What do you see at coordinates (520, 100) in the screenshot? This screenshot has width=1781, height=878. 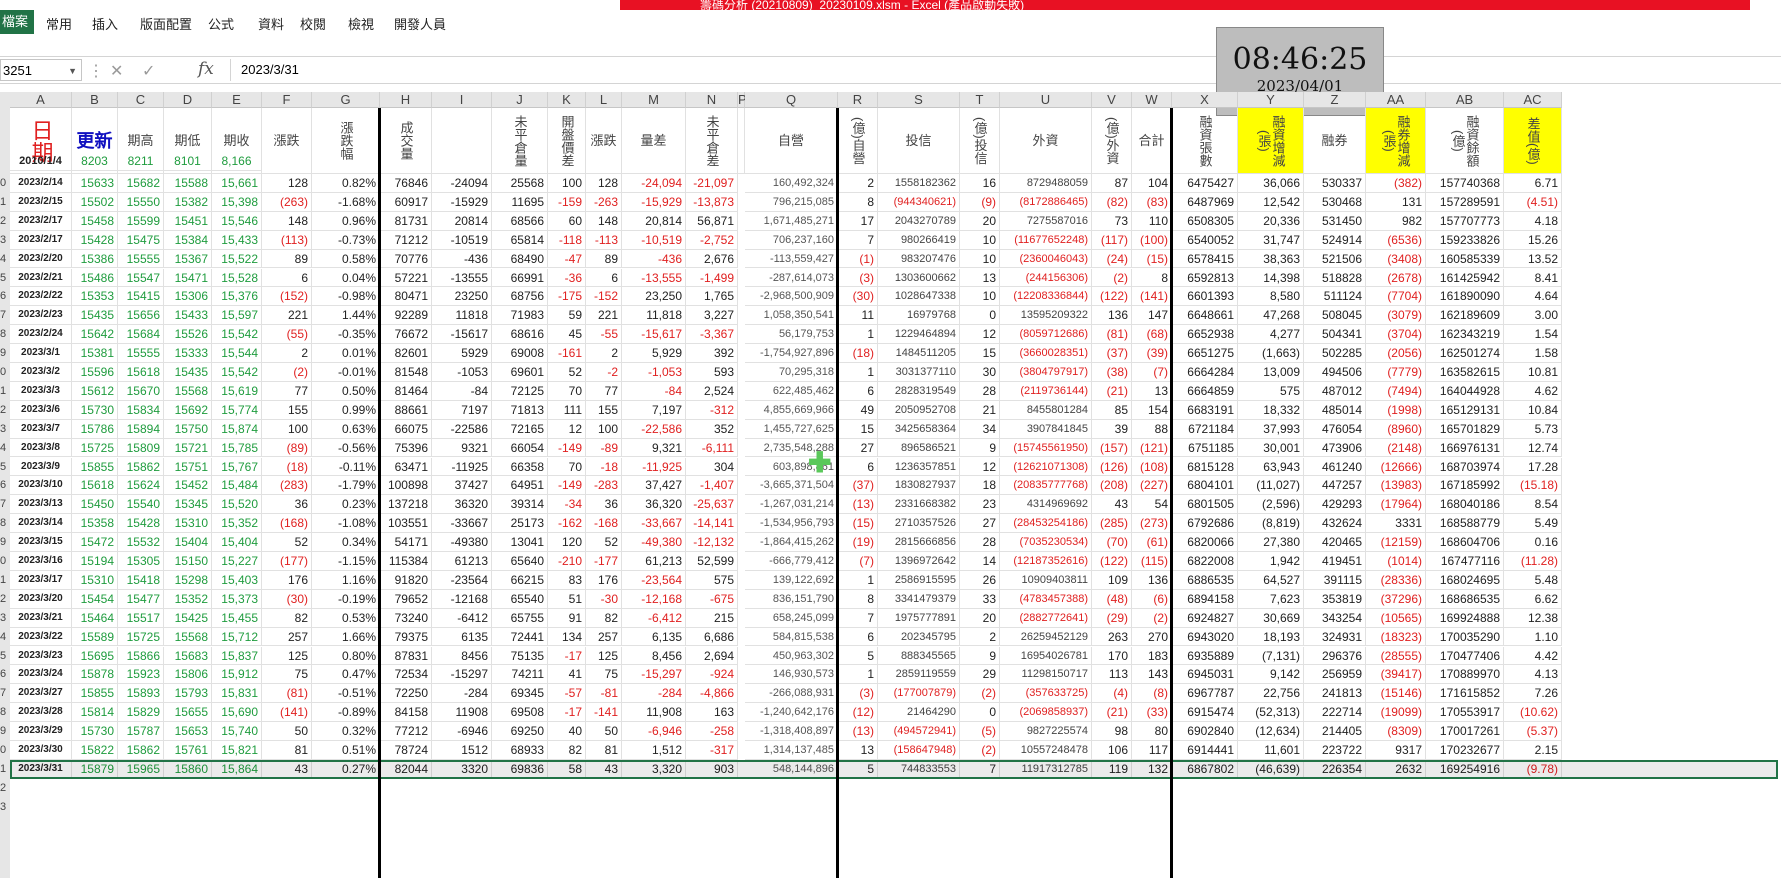 I see `column-header-J: J` at bounding box center [520, 100].